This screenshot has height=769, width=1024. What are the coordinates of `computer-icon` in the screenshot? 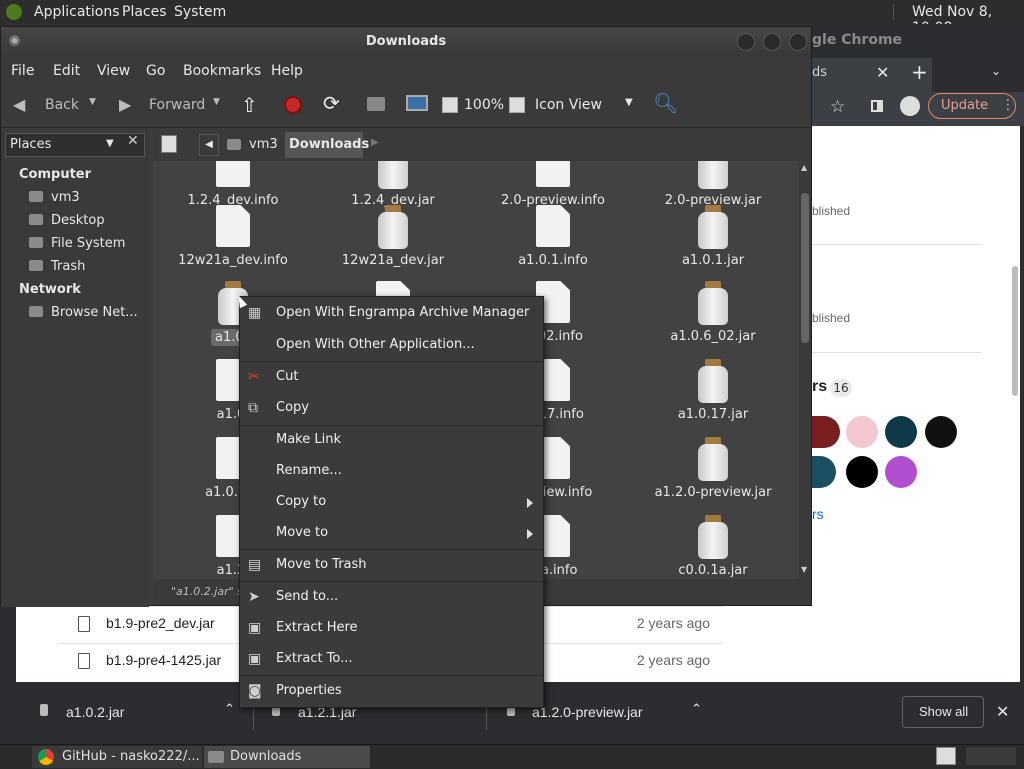 It's located at (417, 103).